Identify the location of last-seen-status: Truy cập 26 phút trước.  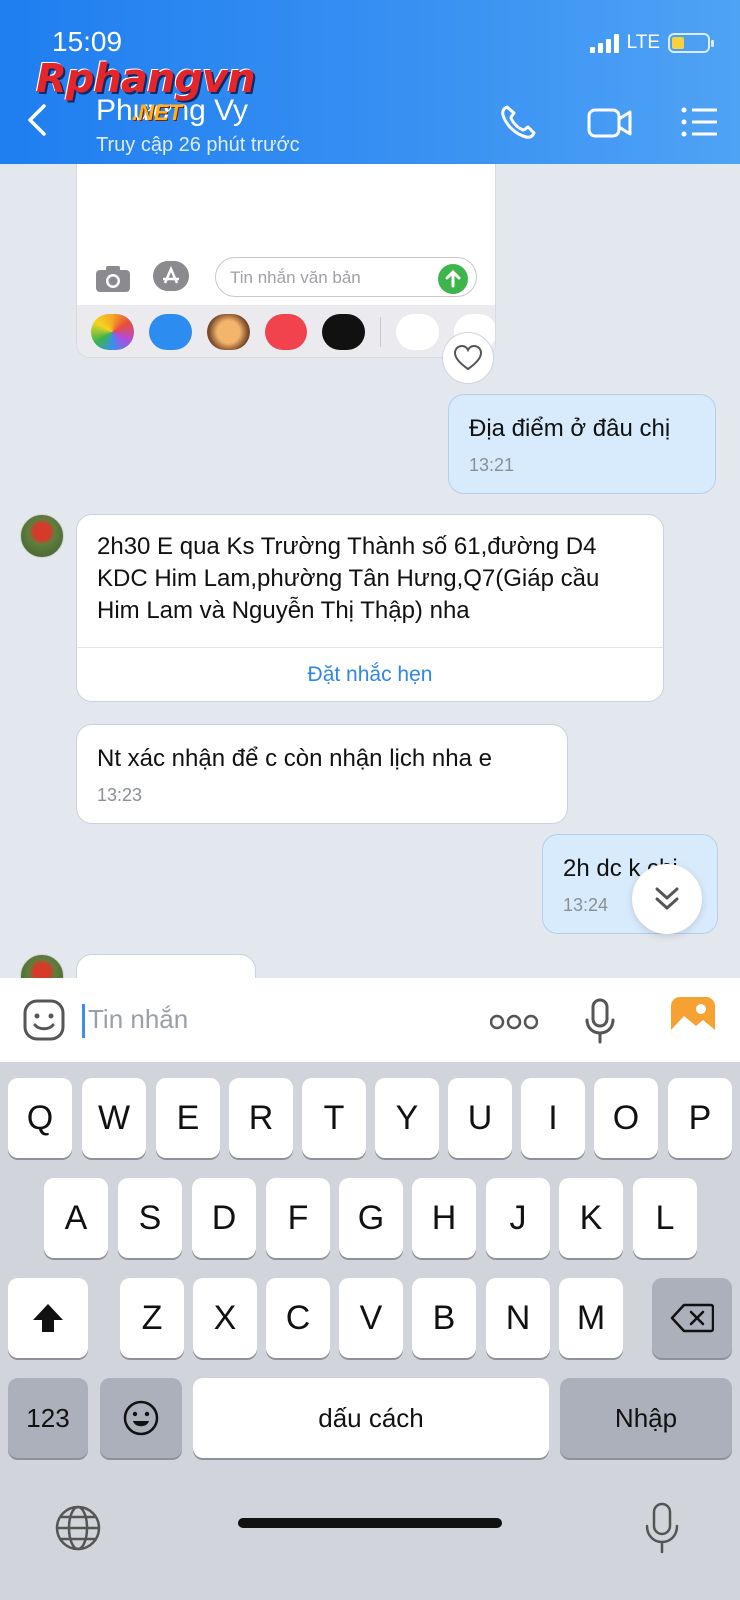
(198, 145).